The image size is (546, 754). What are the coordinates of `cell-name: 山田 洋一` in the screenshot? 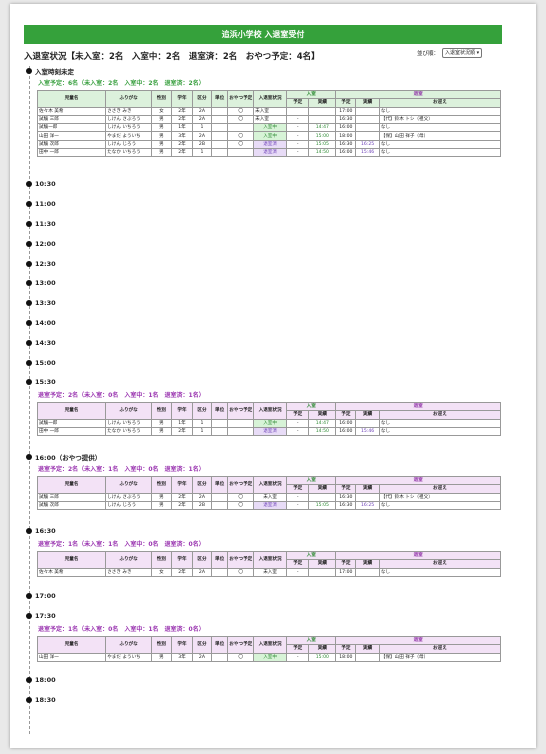 It's located at (71, 657).